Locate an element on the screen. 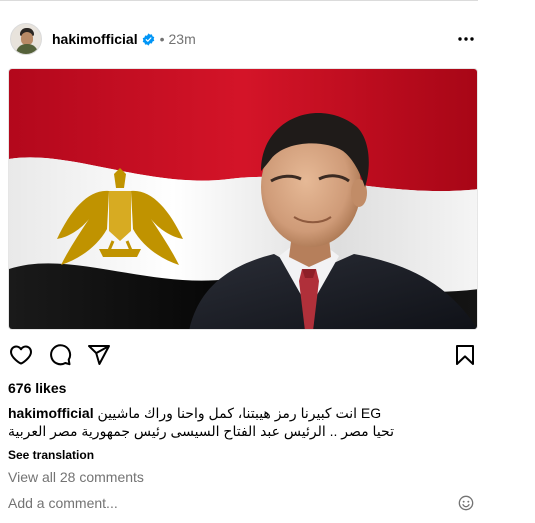  action-bar is located at coordinates (243, 355).